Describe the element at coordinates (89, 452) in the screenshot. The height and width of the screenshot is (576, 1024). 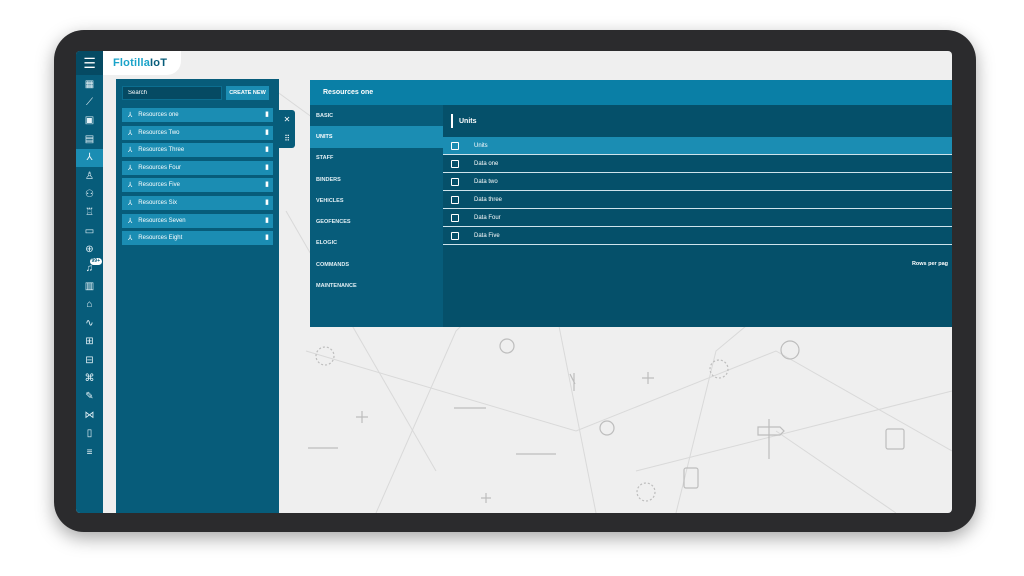
I see `settings-sliders-icon: ≡` at that location.